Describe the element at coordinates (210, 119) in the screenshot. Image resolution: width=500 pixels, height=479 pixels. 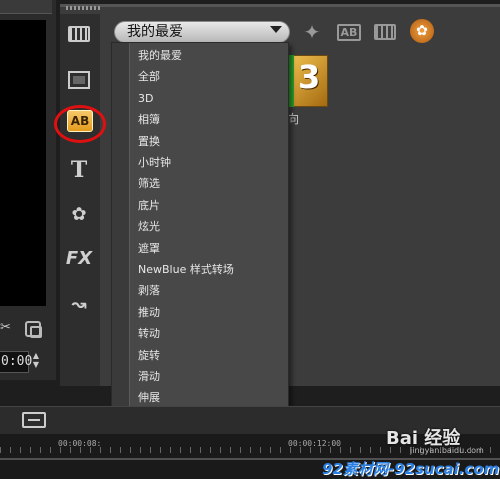
I see `menu-item: 相簿` at that location.